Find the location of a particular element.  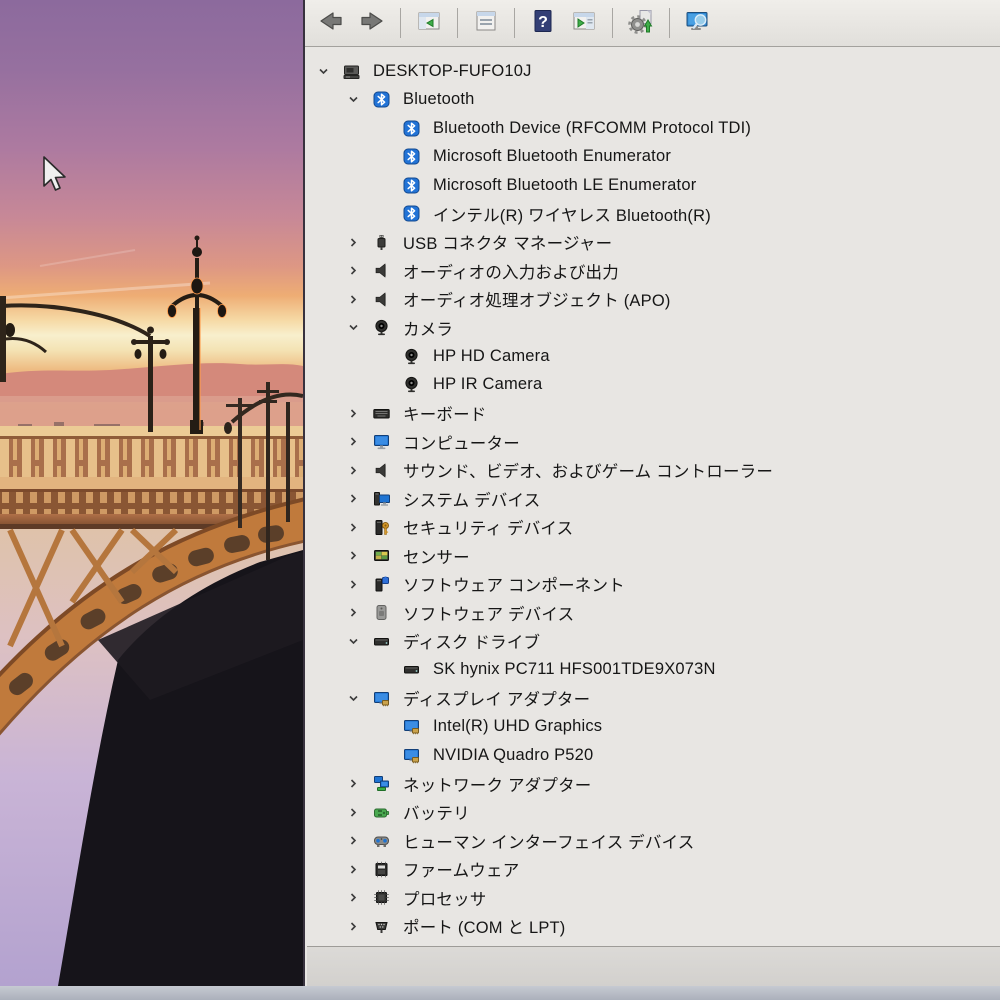

tree-item: ソフトウェア デバイス is located at coordinates (653, 613).